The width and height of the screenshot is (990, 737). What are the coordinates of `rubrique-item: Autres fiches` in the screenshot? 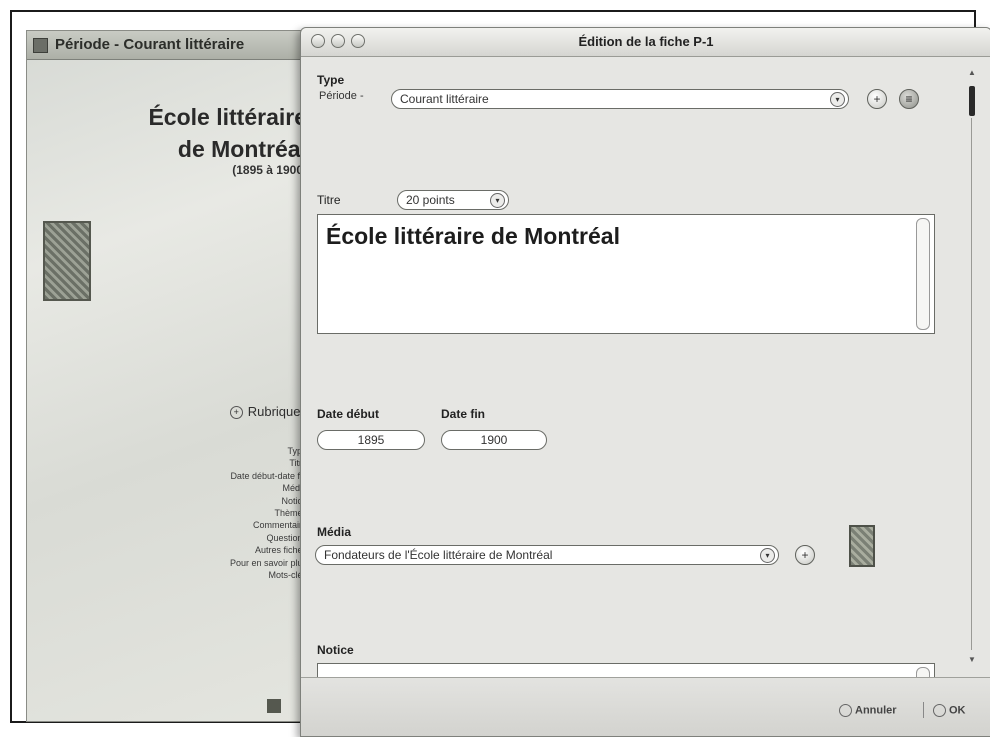 It's located at (268, 550).